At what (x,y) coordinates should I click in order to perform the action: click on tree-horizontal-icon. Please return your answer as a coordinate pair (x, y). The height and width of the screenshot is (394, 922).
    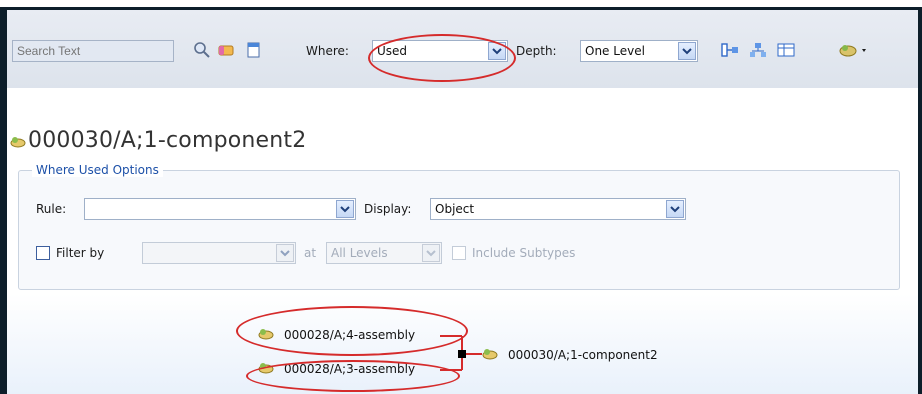
    Looking at the image, I should click on (730, 50).